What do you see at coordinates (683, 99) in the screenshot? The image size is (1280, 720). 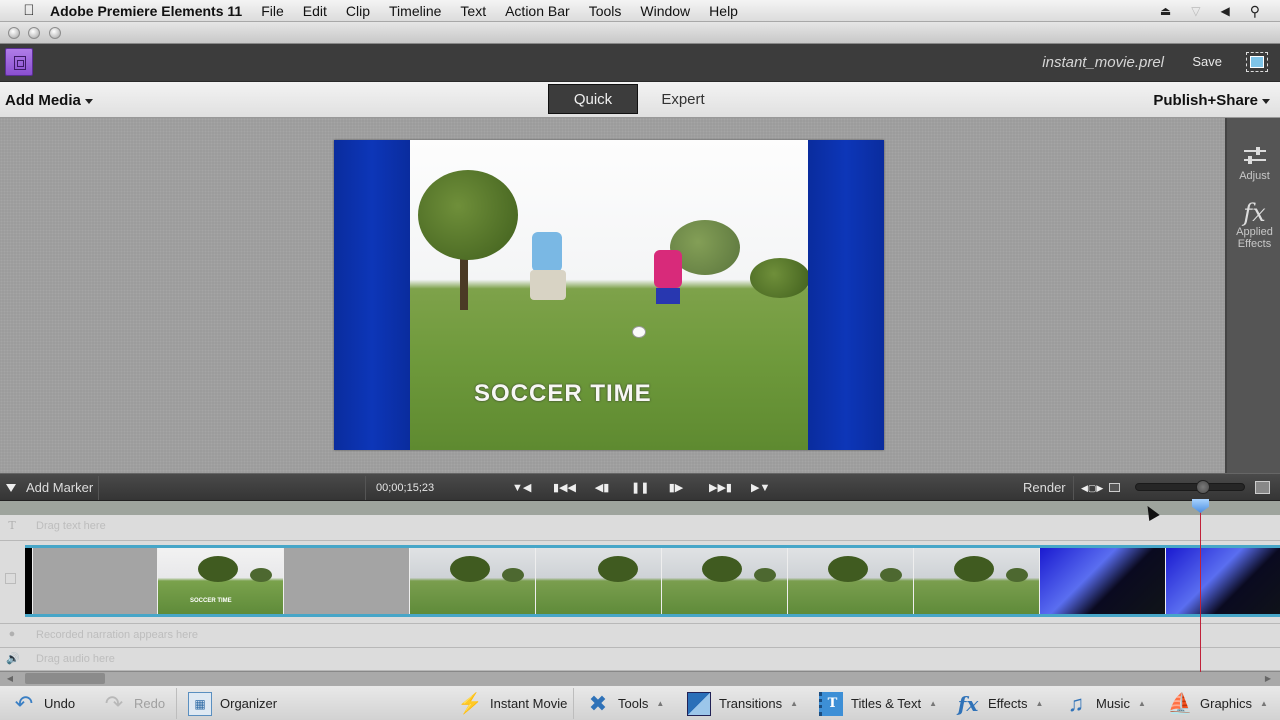 I see `tab-expert: Expert` at bounding box center [683, 99].